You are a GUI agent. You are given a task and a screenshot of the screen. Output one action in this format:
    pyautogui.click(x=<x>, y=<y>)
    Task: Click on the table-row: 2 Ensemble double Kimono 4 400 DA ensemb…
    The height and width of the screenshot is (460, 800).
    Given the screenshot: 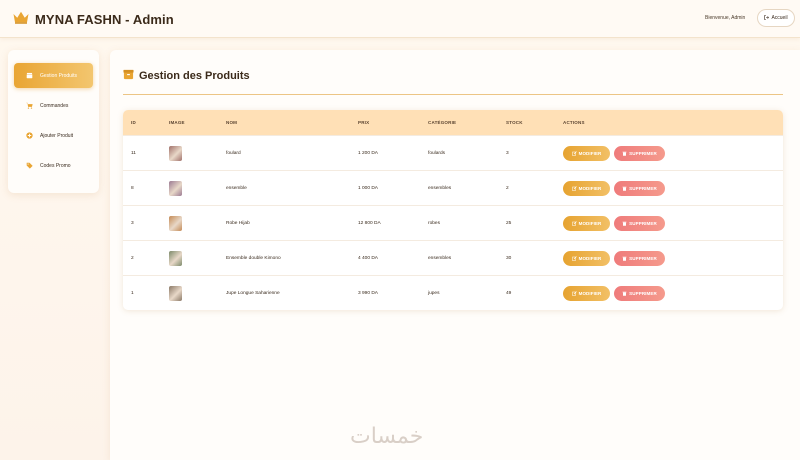 What is the action you would take?
    pyautogui.click(x=453, y=257)
    